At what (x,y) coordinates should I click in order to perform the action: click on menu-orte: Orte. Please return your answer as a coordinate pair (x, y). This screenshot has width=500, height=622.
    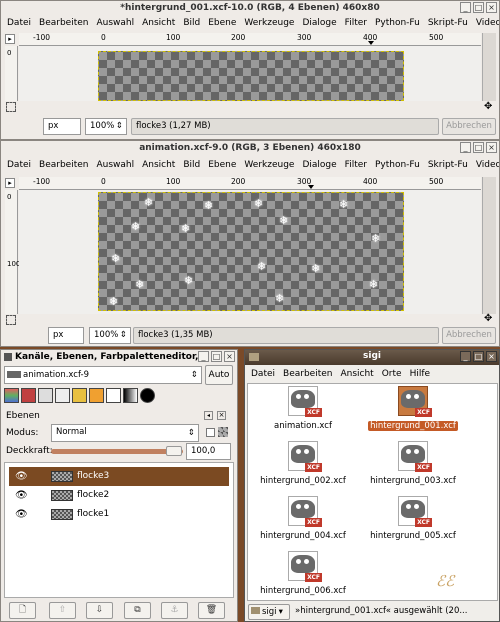
    Looking at the image, I should click on (393, 374).